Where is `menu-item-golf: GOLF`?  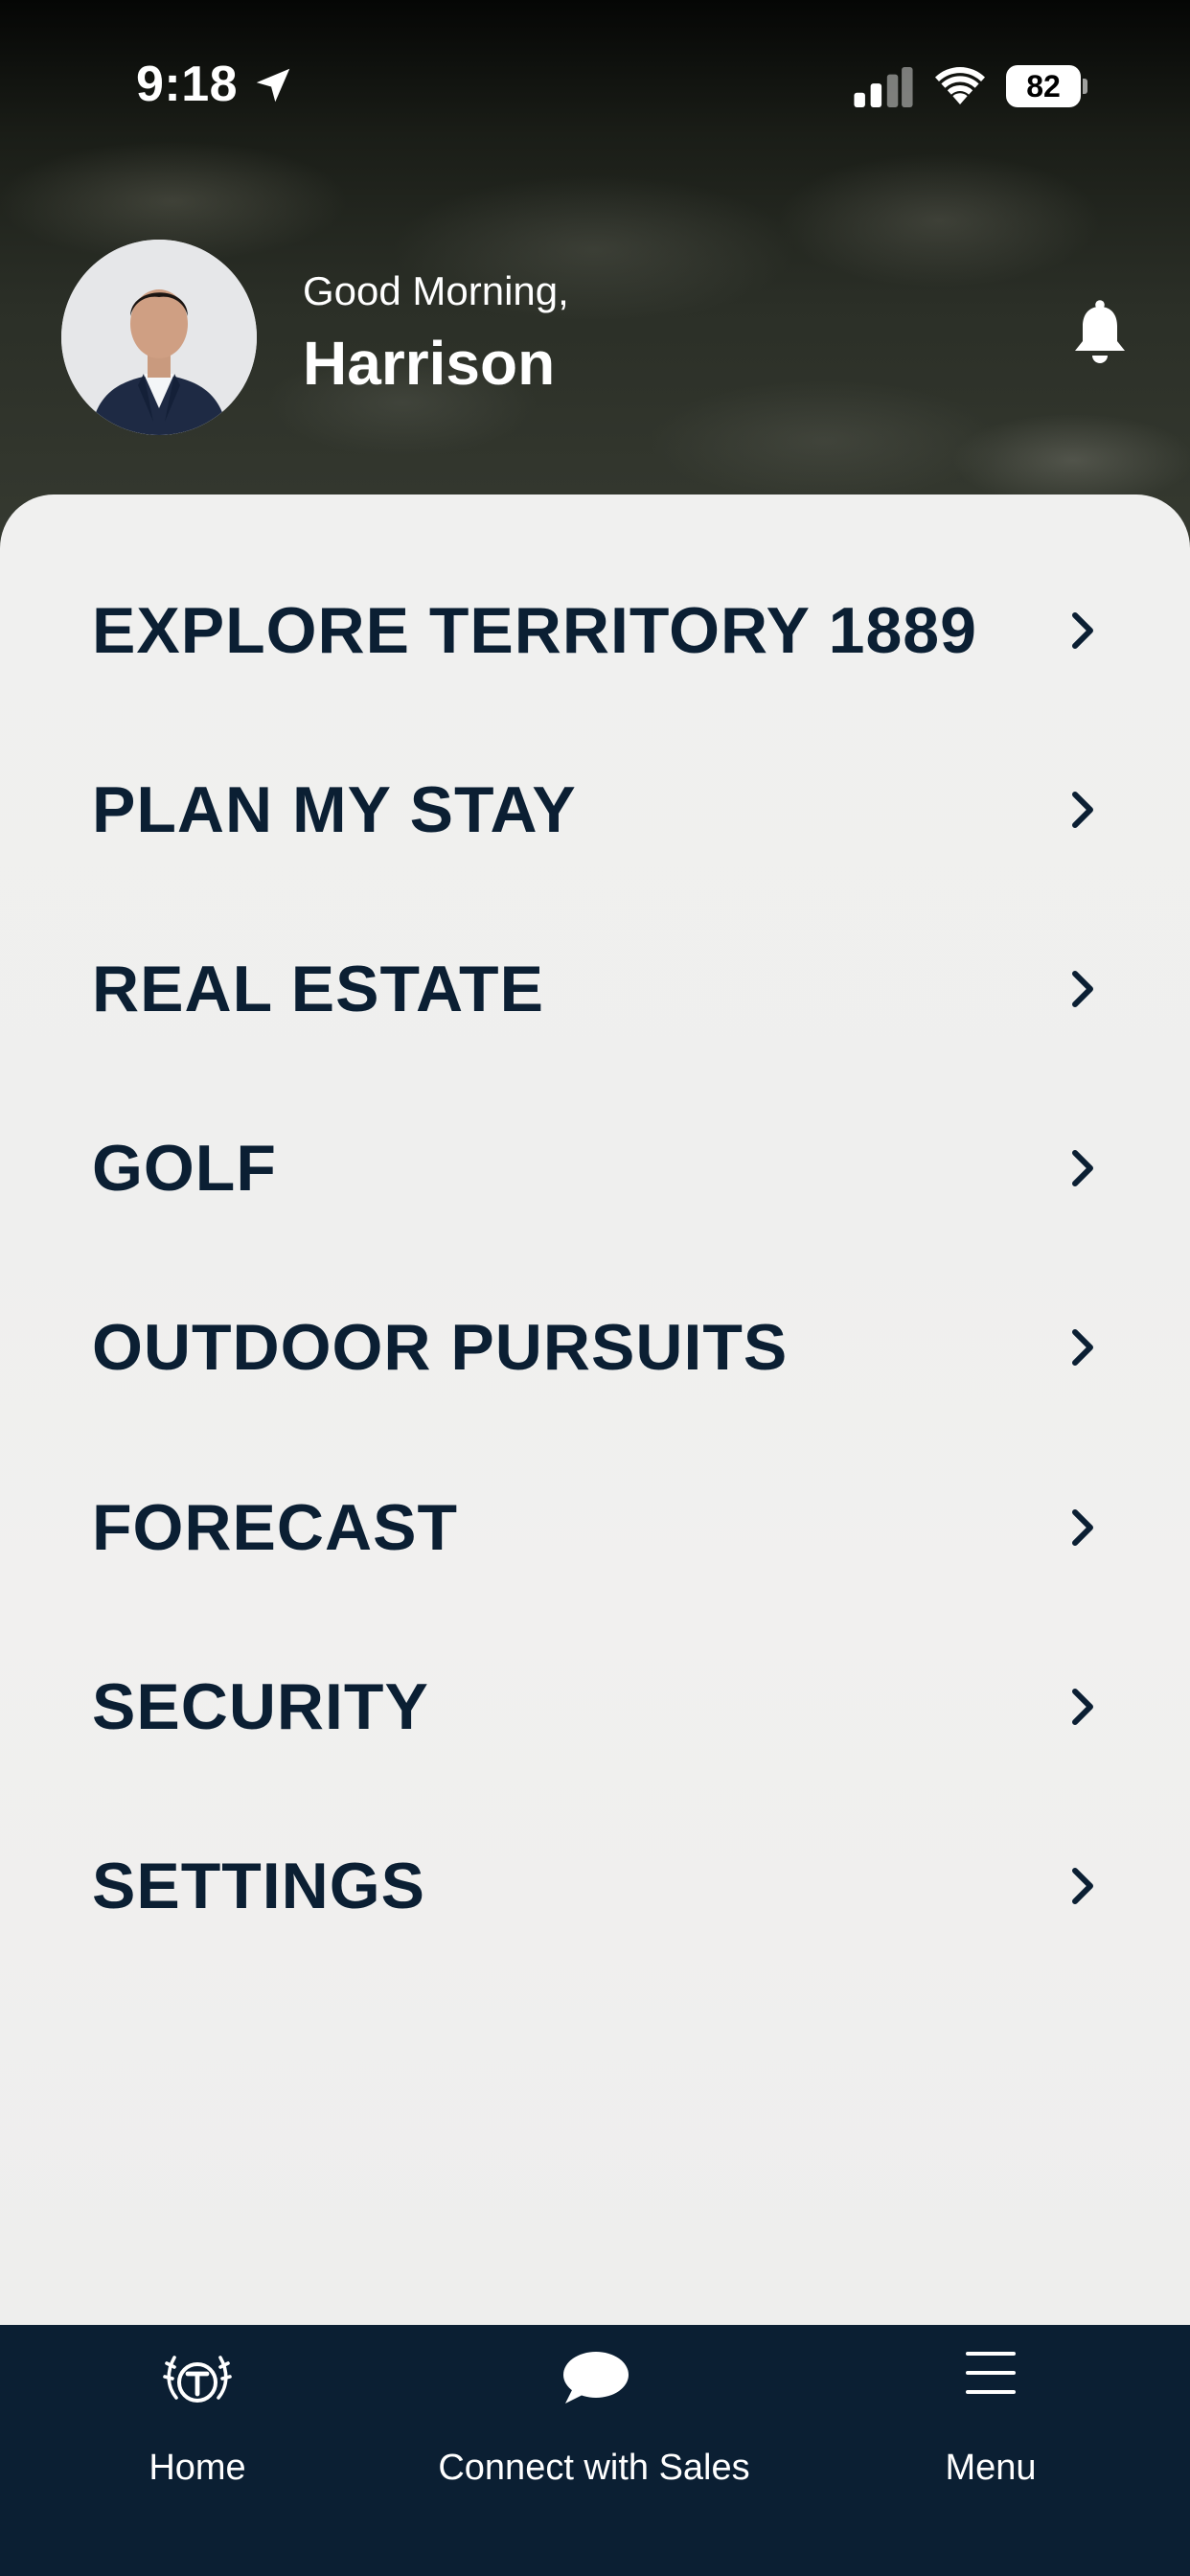 menu-item-golf: GOLF is located at coordinates (595, 1168).